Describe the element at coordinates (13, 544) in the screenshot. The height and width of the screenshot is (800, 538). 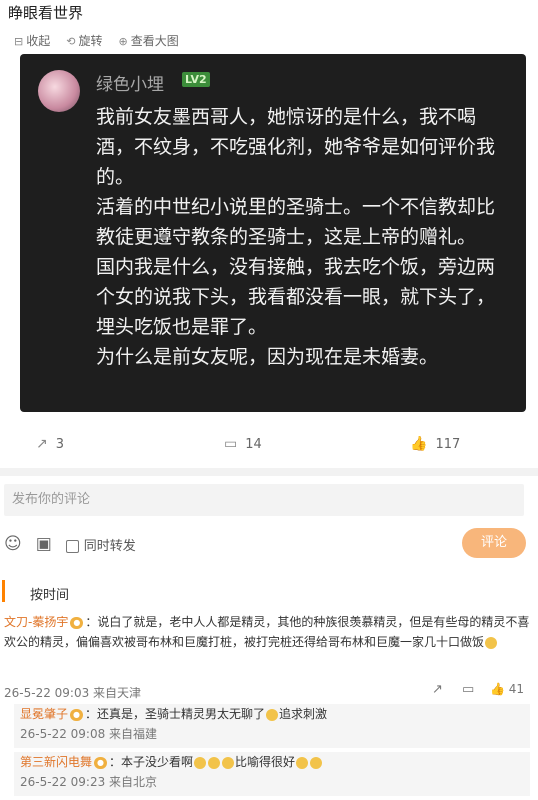
I see `emoji-icon: ☺` at that location.